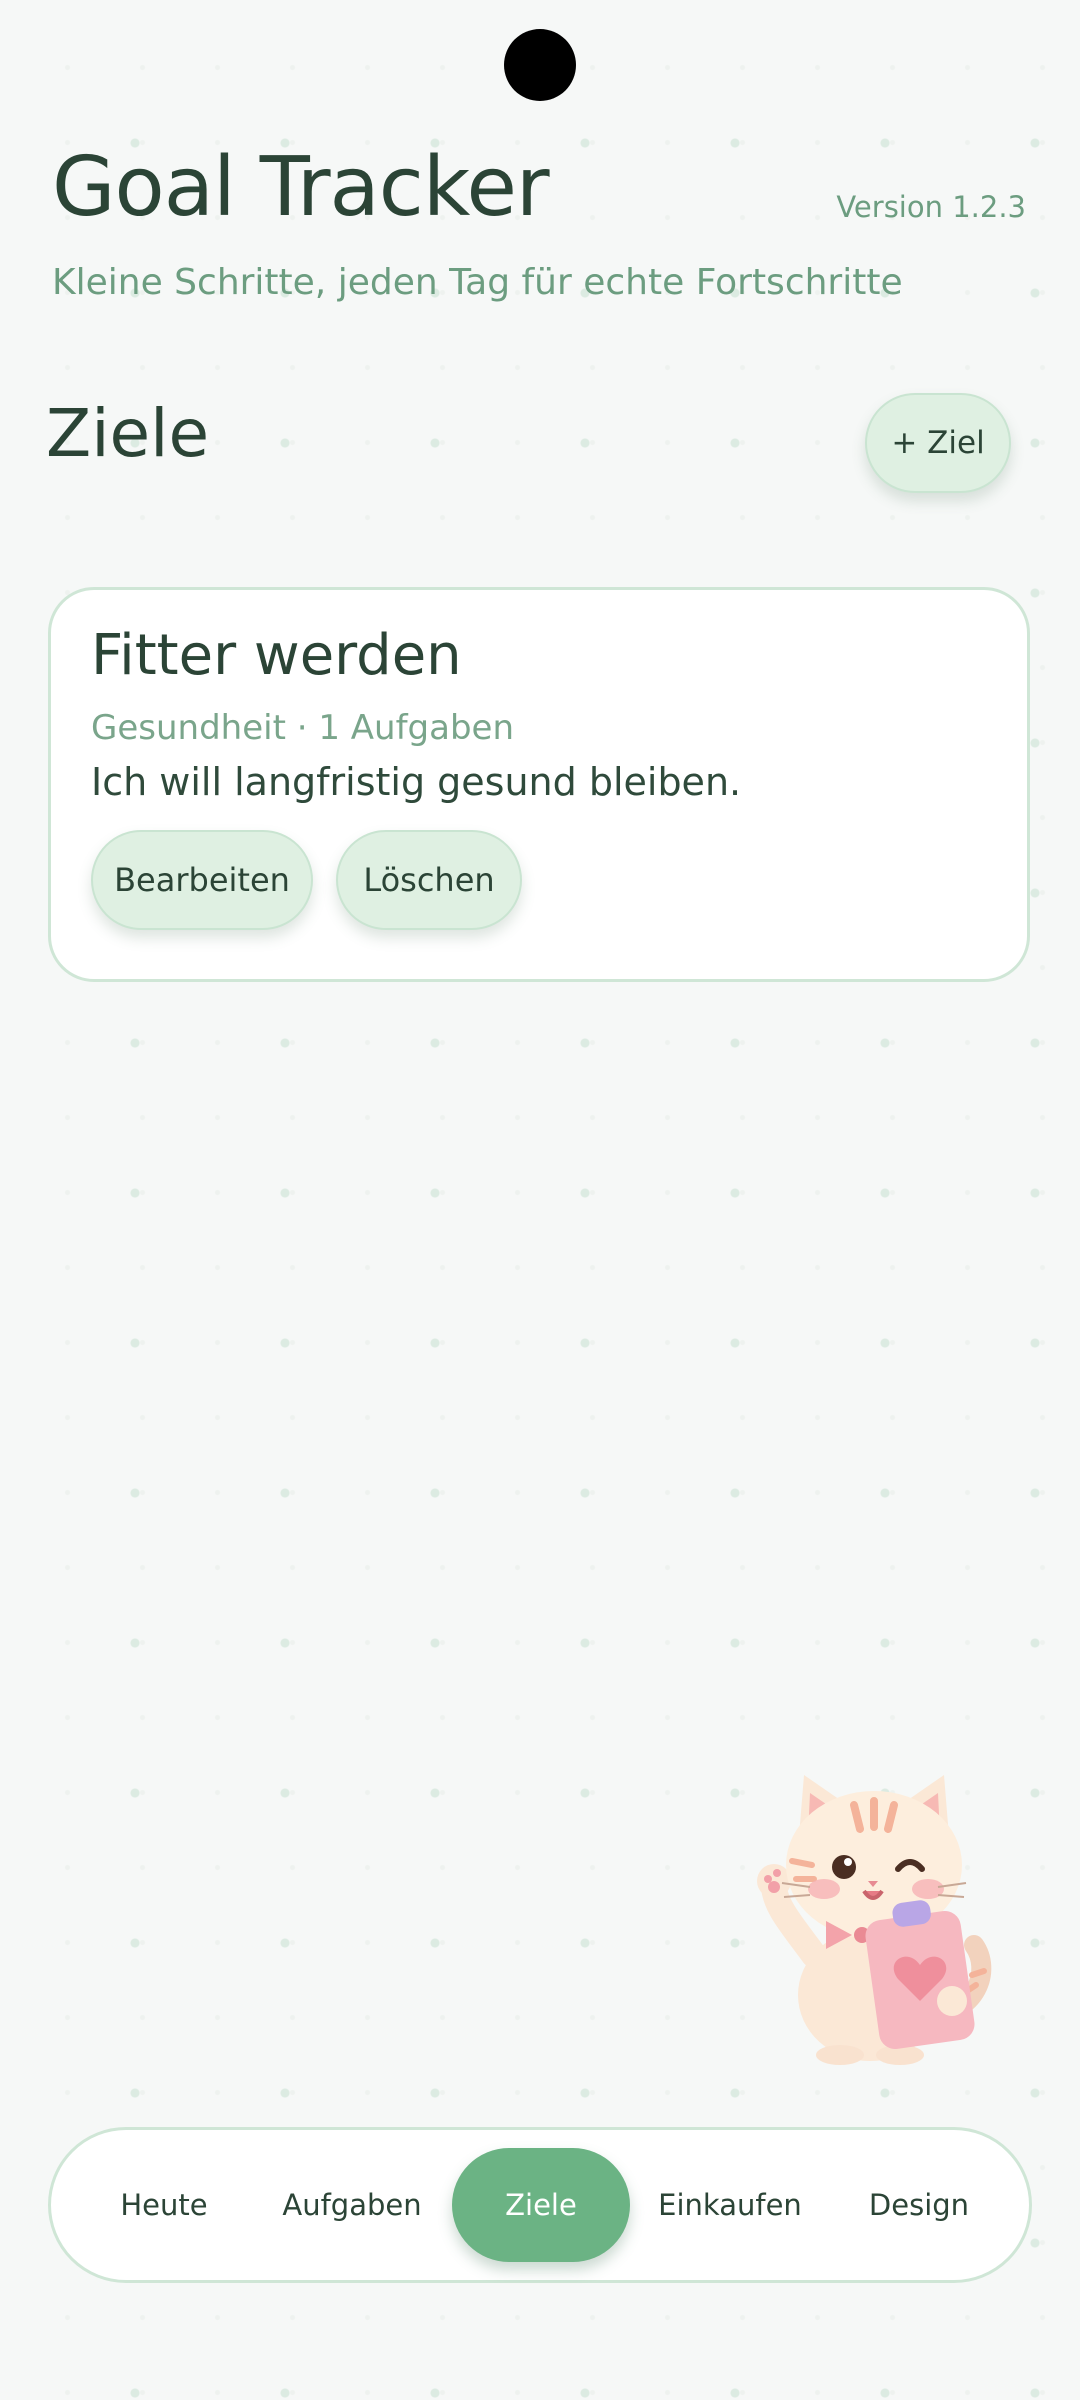  I want to click on version-label: Version 1.2.3, so click(931, 207).